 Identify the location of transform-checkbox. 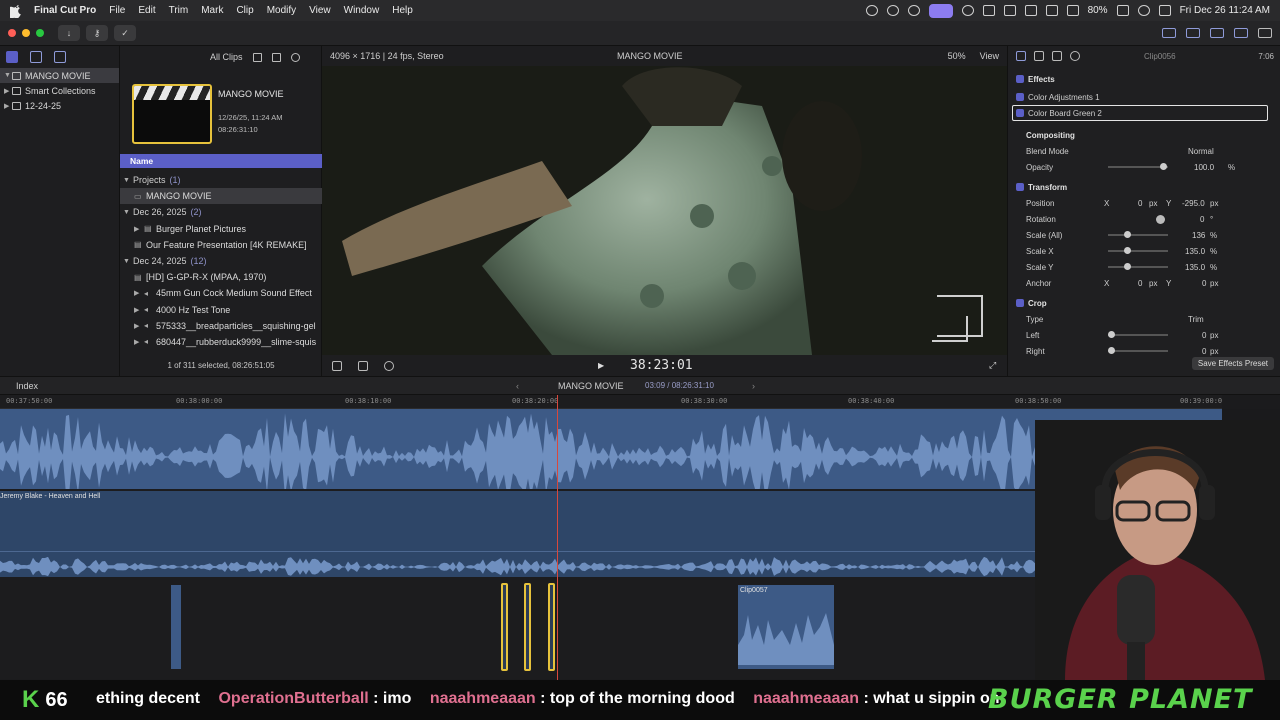
(1020, 187).